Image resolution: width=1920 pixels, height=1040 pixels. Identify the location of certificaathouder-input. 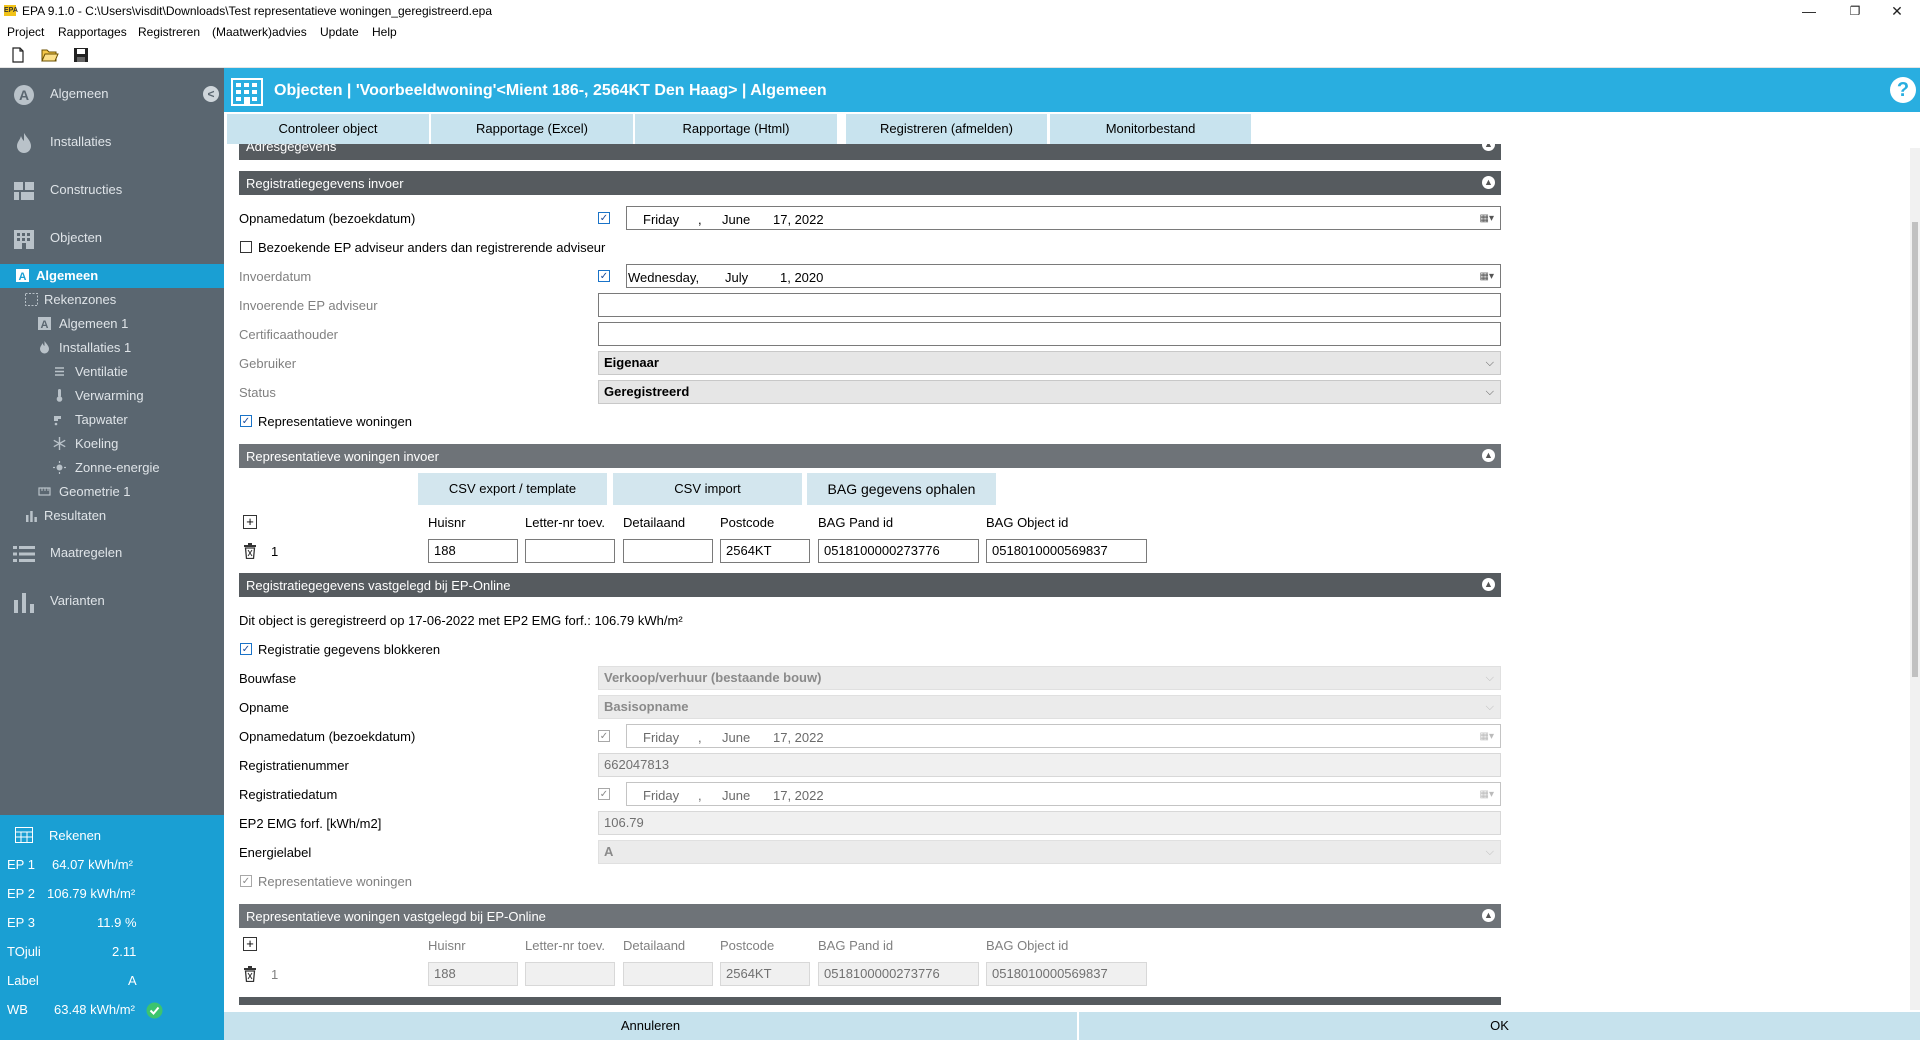
(1049, 334).